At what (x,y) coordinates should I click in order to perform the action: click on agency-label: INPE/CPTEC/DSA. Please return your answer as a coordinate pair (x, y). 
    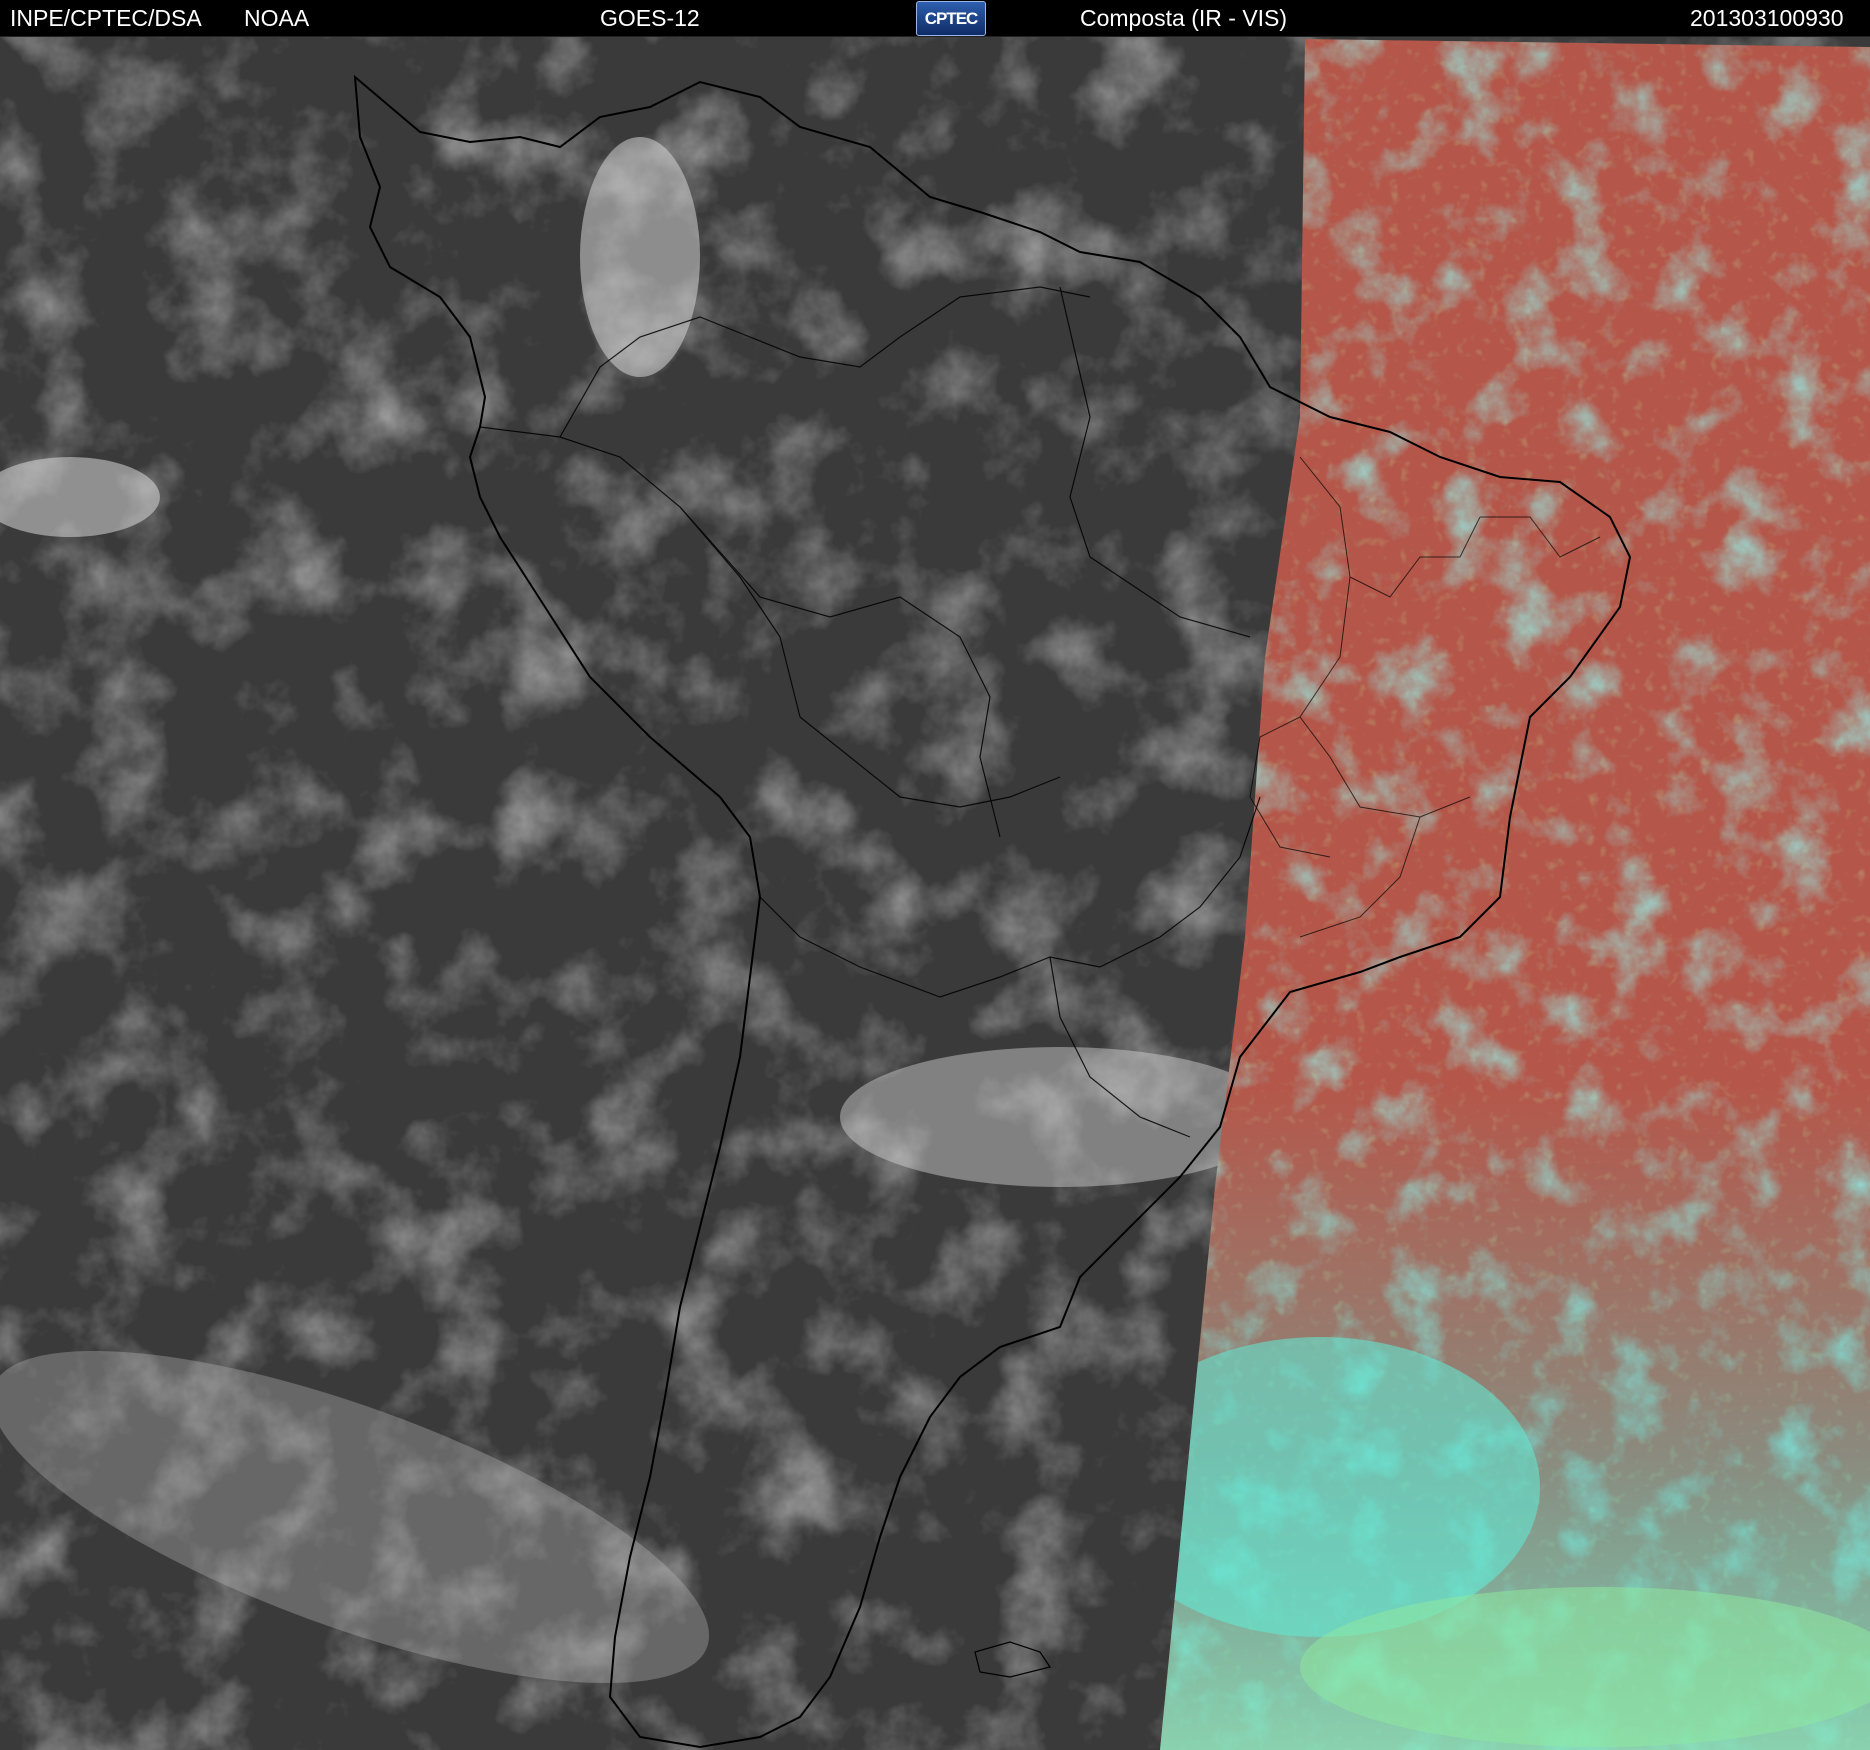
    Looking at the image, I should click on (106, 18).